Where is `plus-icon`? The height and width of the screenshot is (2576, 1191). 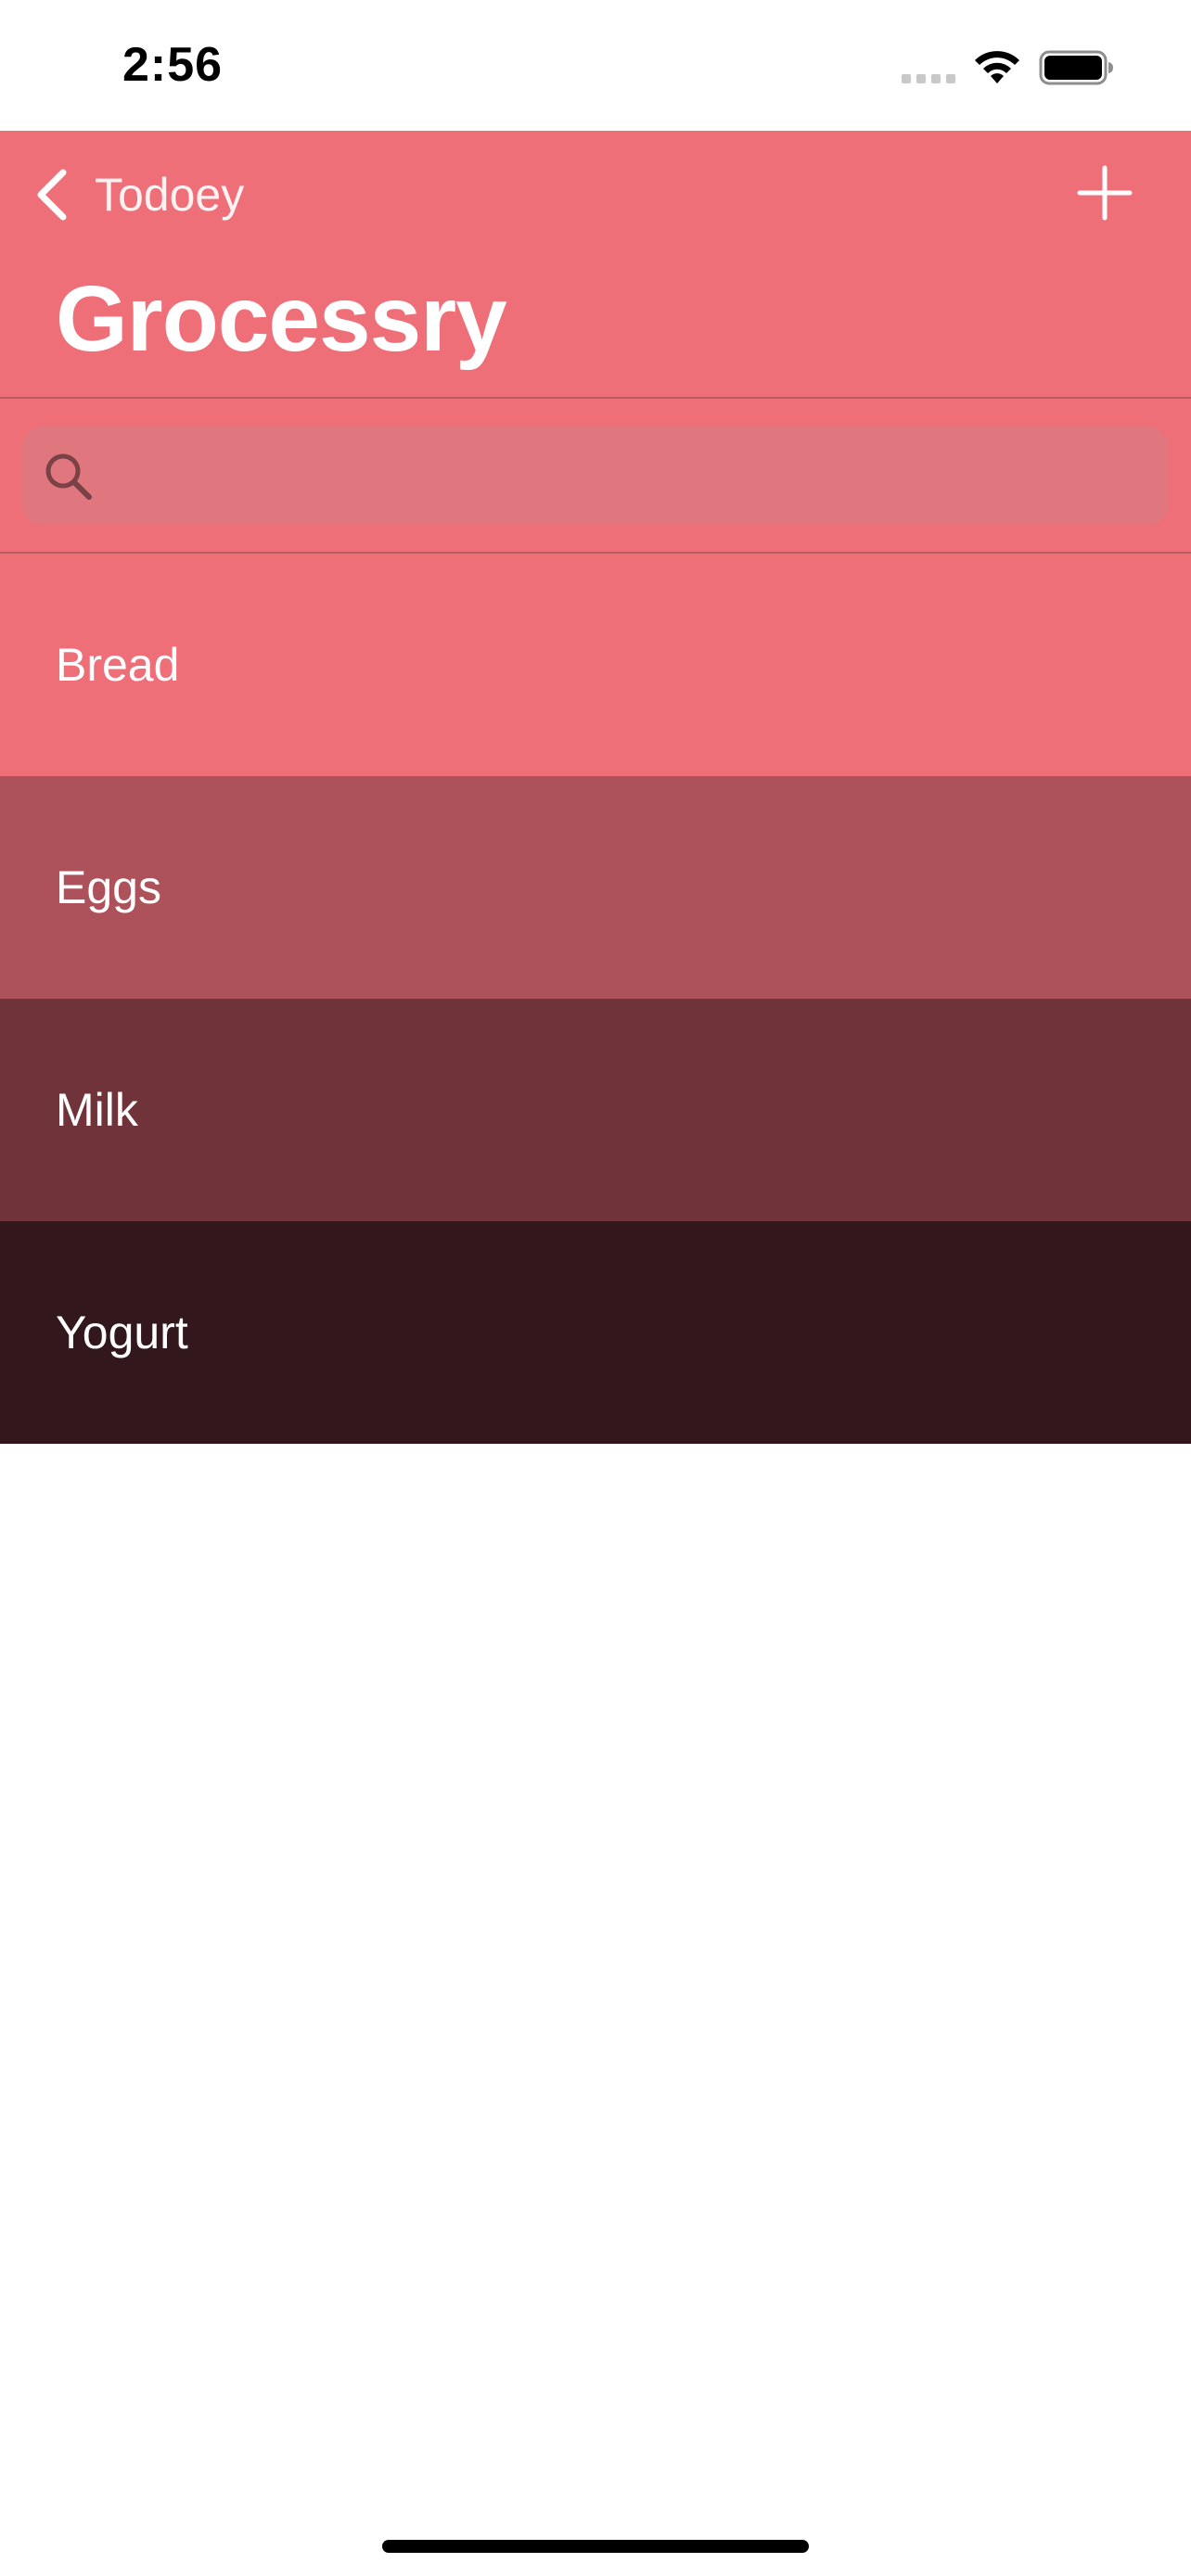
plus-icon is located at coordinates (1104, 193).